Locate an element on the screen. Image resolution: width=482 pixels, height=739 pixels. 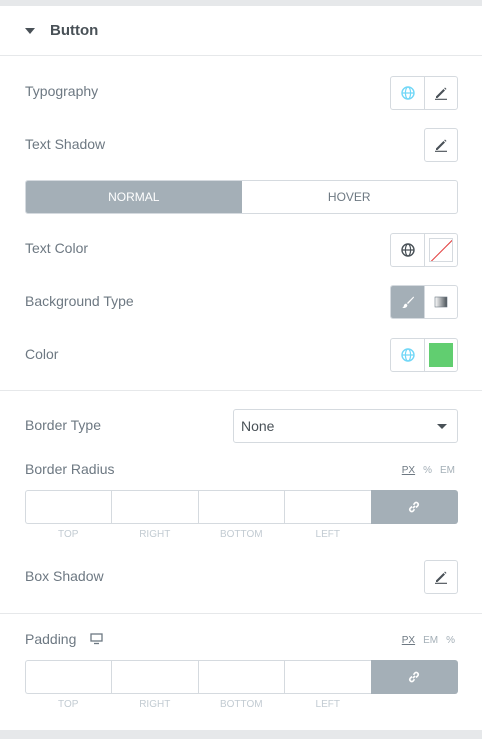
text-shadow-edit-button is located at coordinates (441, 145).